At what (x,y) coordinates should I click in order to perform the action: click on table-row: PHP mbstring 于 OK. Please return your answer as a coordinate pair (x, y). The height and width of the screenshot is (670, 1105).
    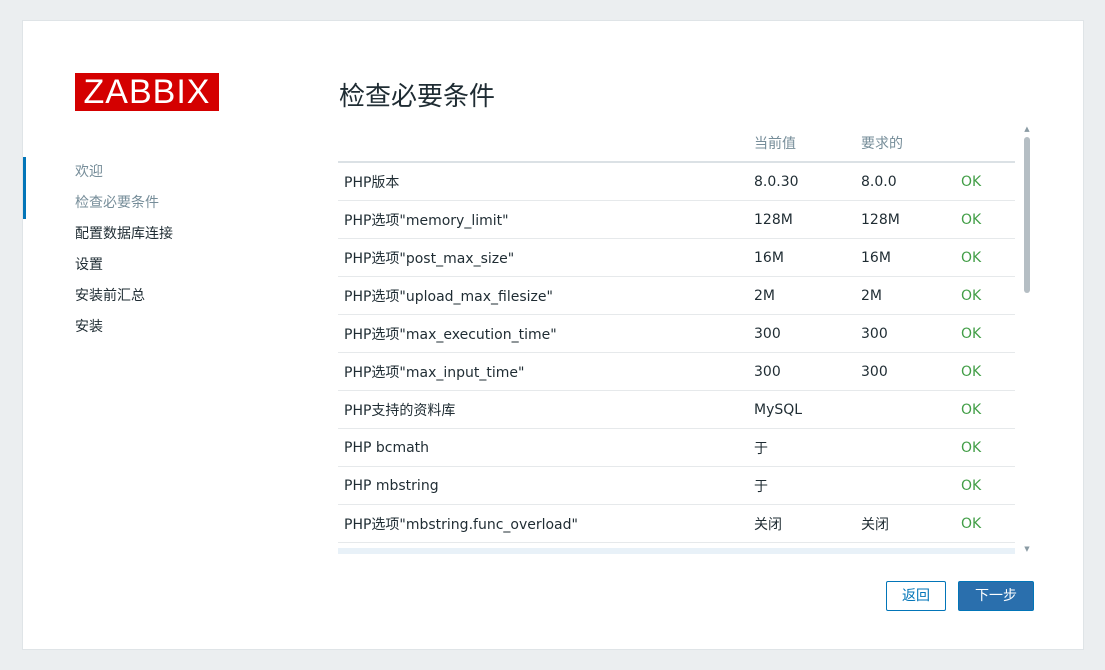
    Looking at the image, I should click on (676, 485).